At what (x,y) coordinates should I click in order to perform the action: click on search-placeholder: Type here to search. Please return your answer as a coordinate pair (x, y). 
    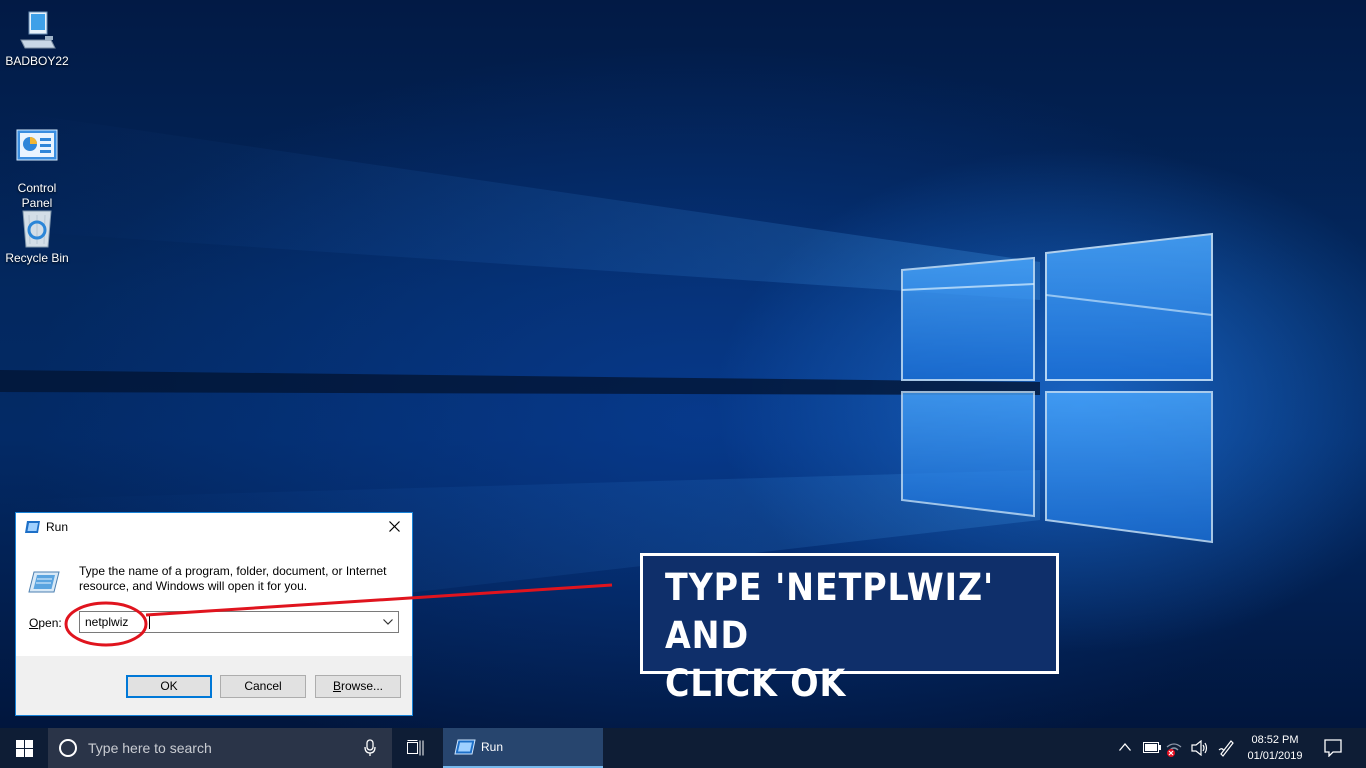
    Looking at the image, I should click on (150, 748).